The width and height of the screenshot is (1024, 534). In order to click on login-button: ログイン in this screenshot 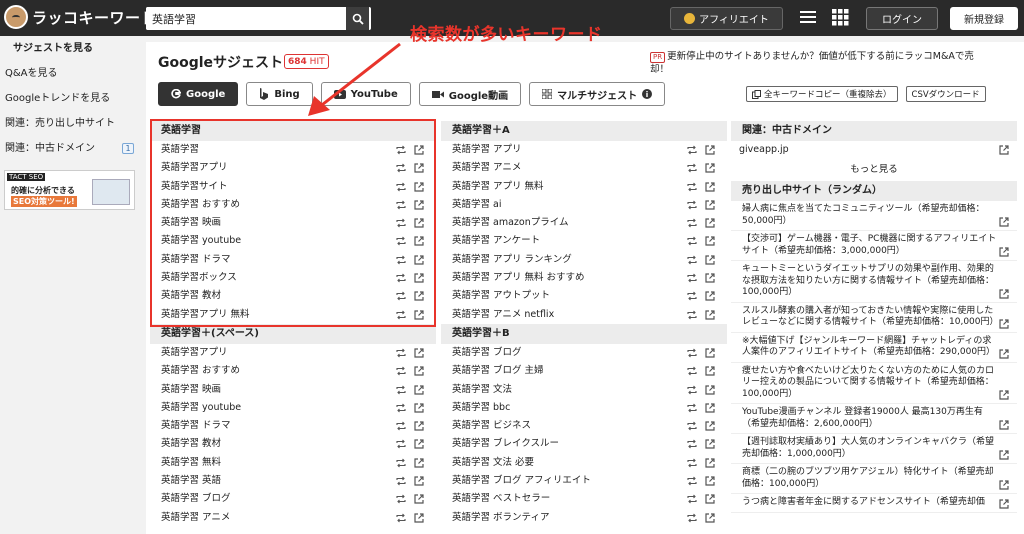, I will do `click(902, 18)`.